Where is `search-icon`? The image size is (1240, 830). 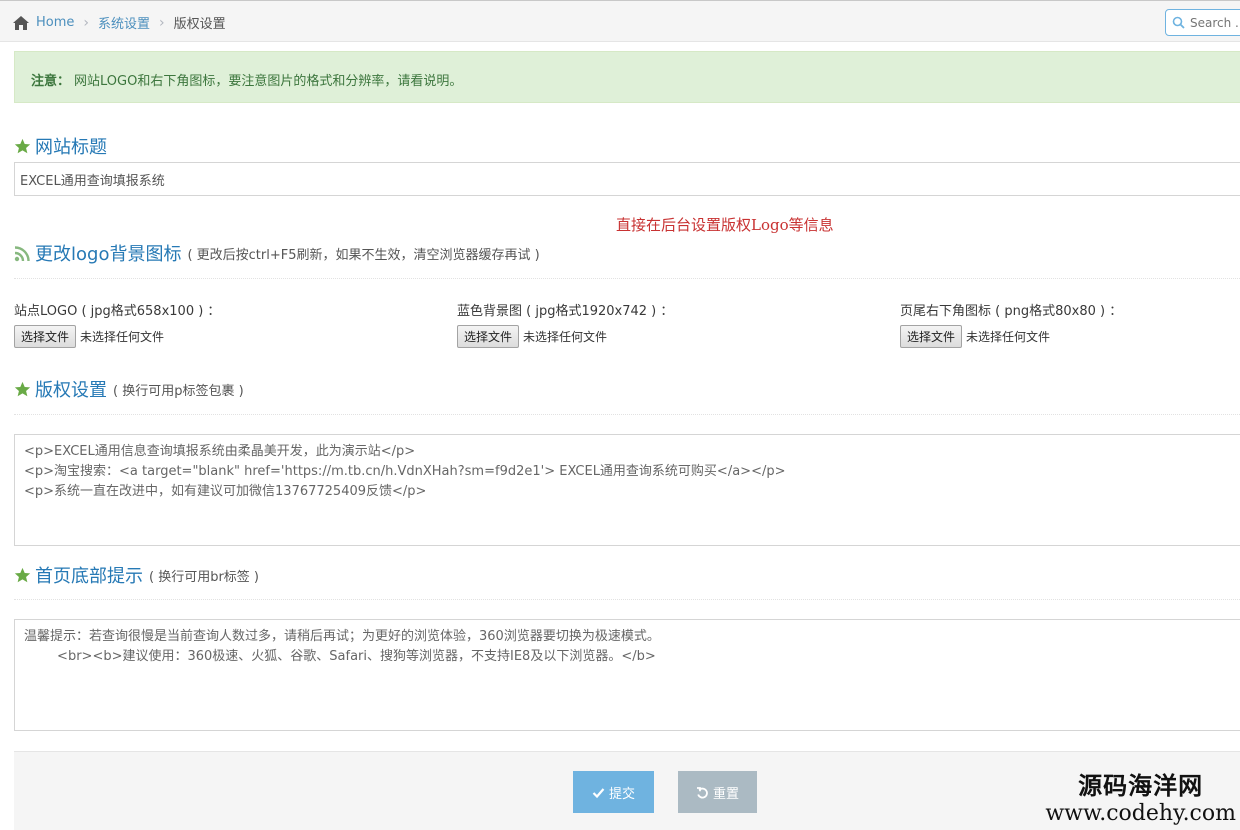 search-icon is located at coordinates (1178, 22).